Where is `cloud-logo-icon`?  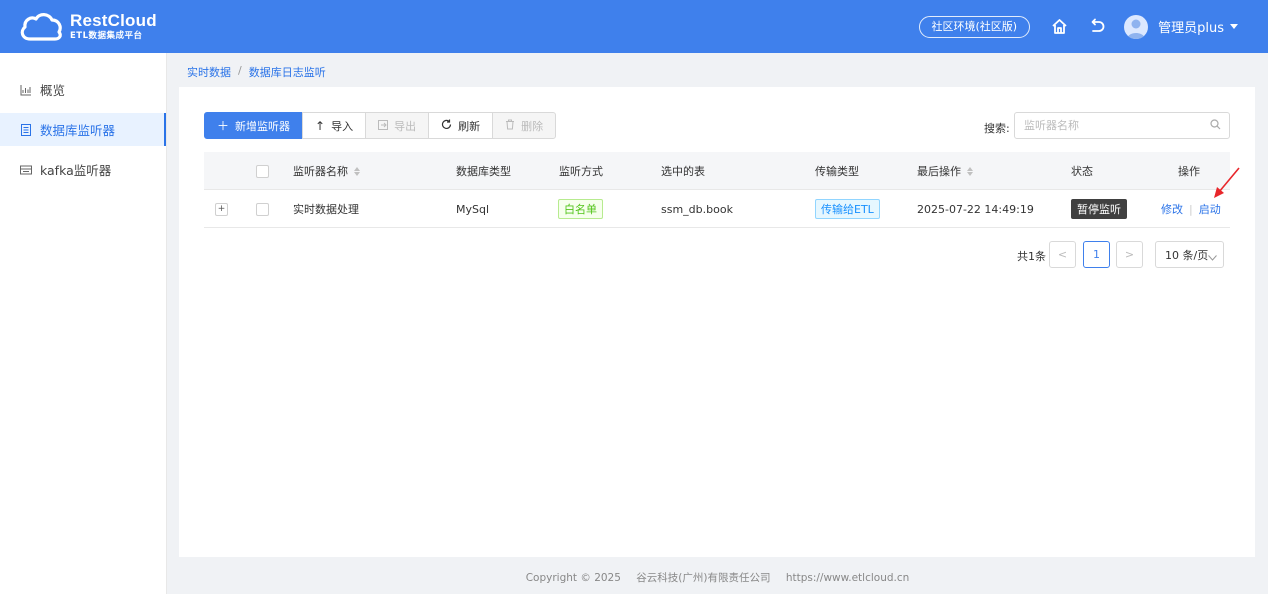
cloud-logo-icon is located at coordinates (41, 26).